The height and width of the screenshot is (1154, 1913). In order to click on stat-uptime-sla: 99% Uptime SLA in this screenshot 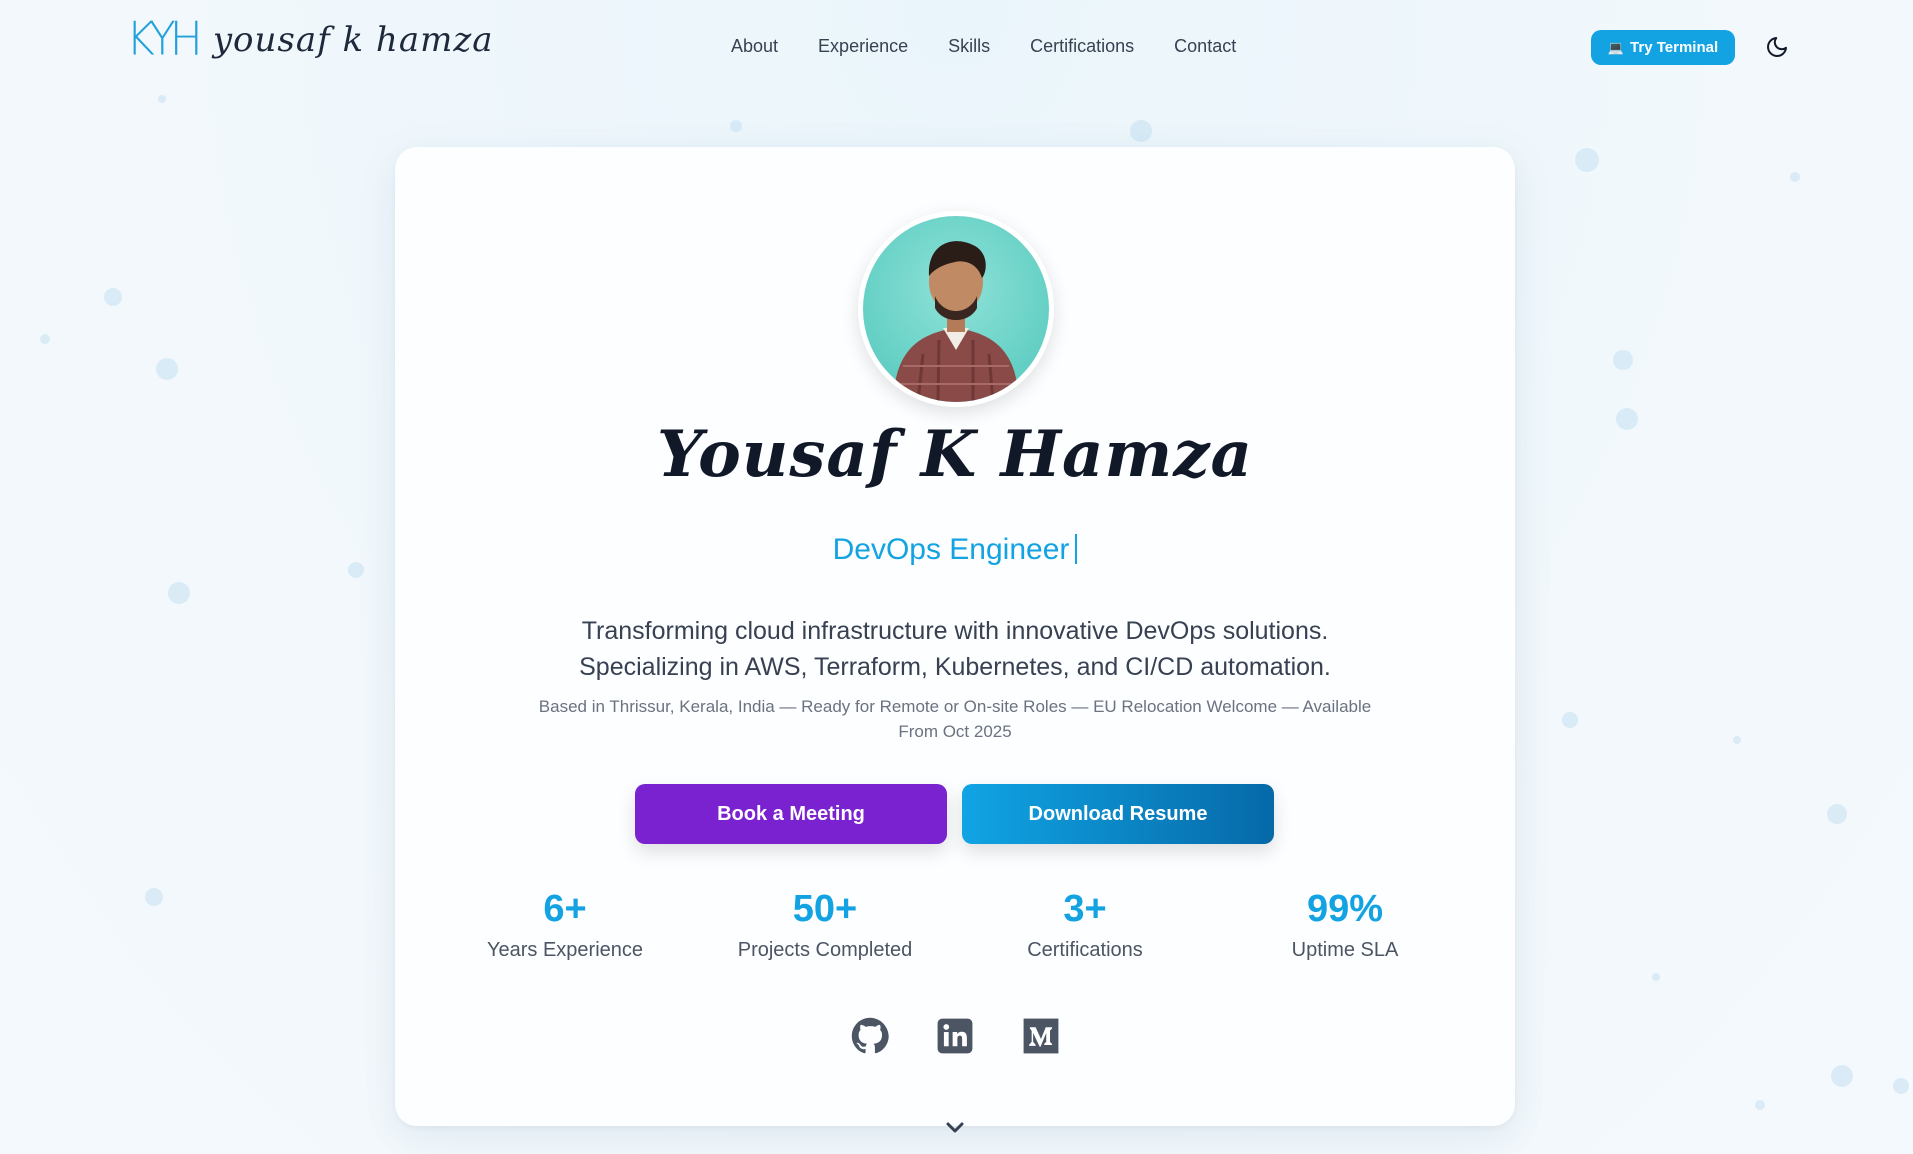, I will do `click(1345, 923)`.